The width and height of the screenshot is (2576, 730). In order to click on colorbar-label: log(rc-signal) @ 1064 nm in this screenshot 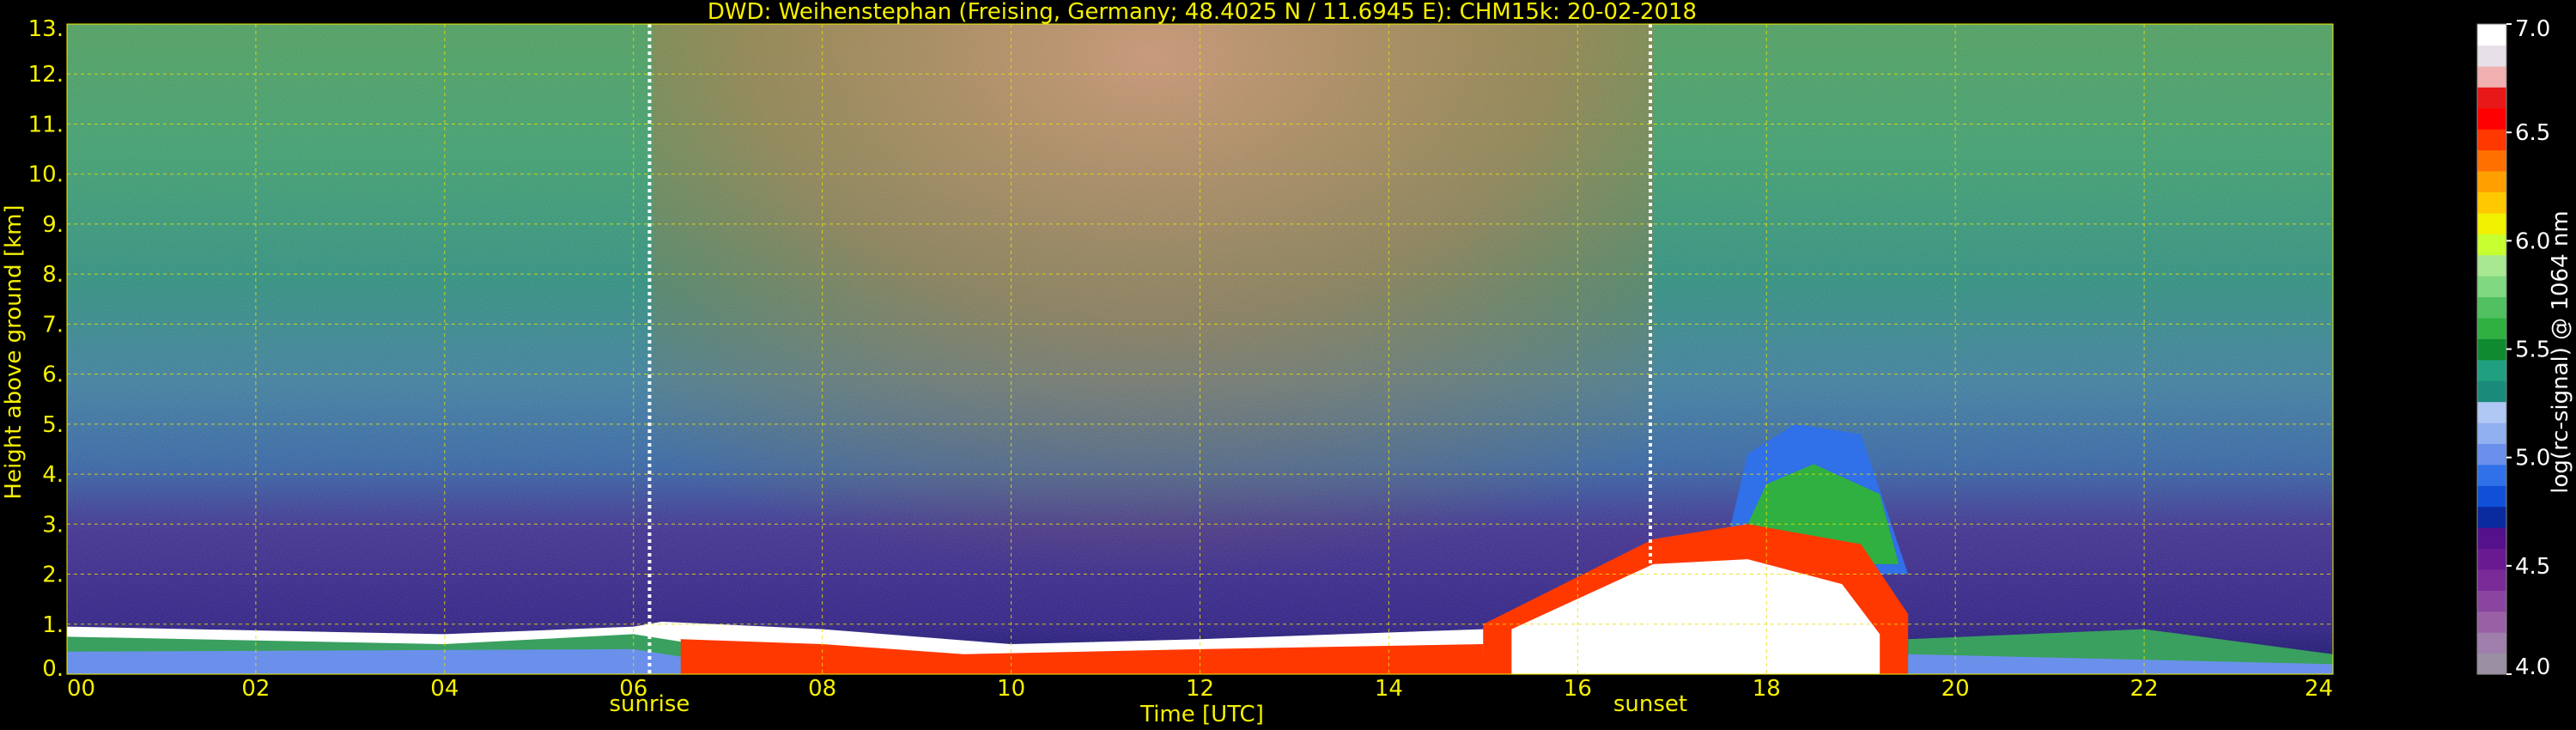, I will do `click(2560, 351)`.